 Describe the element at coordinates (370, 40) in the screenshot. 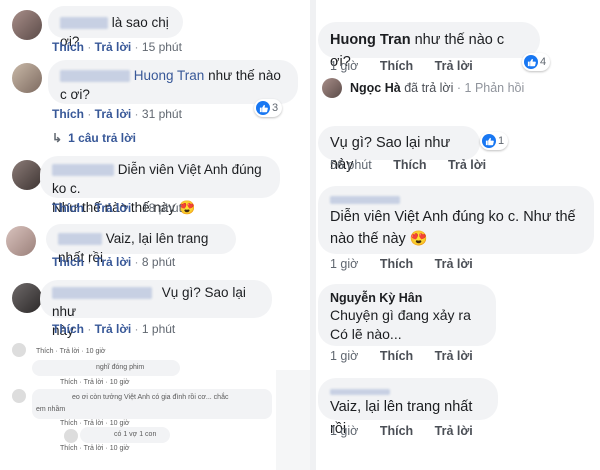

I see `commenter-name: Huong Tran` at that location.